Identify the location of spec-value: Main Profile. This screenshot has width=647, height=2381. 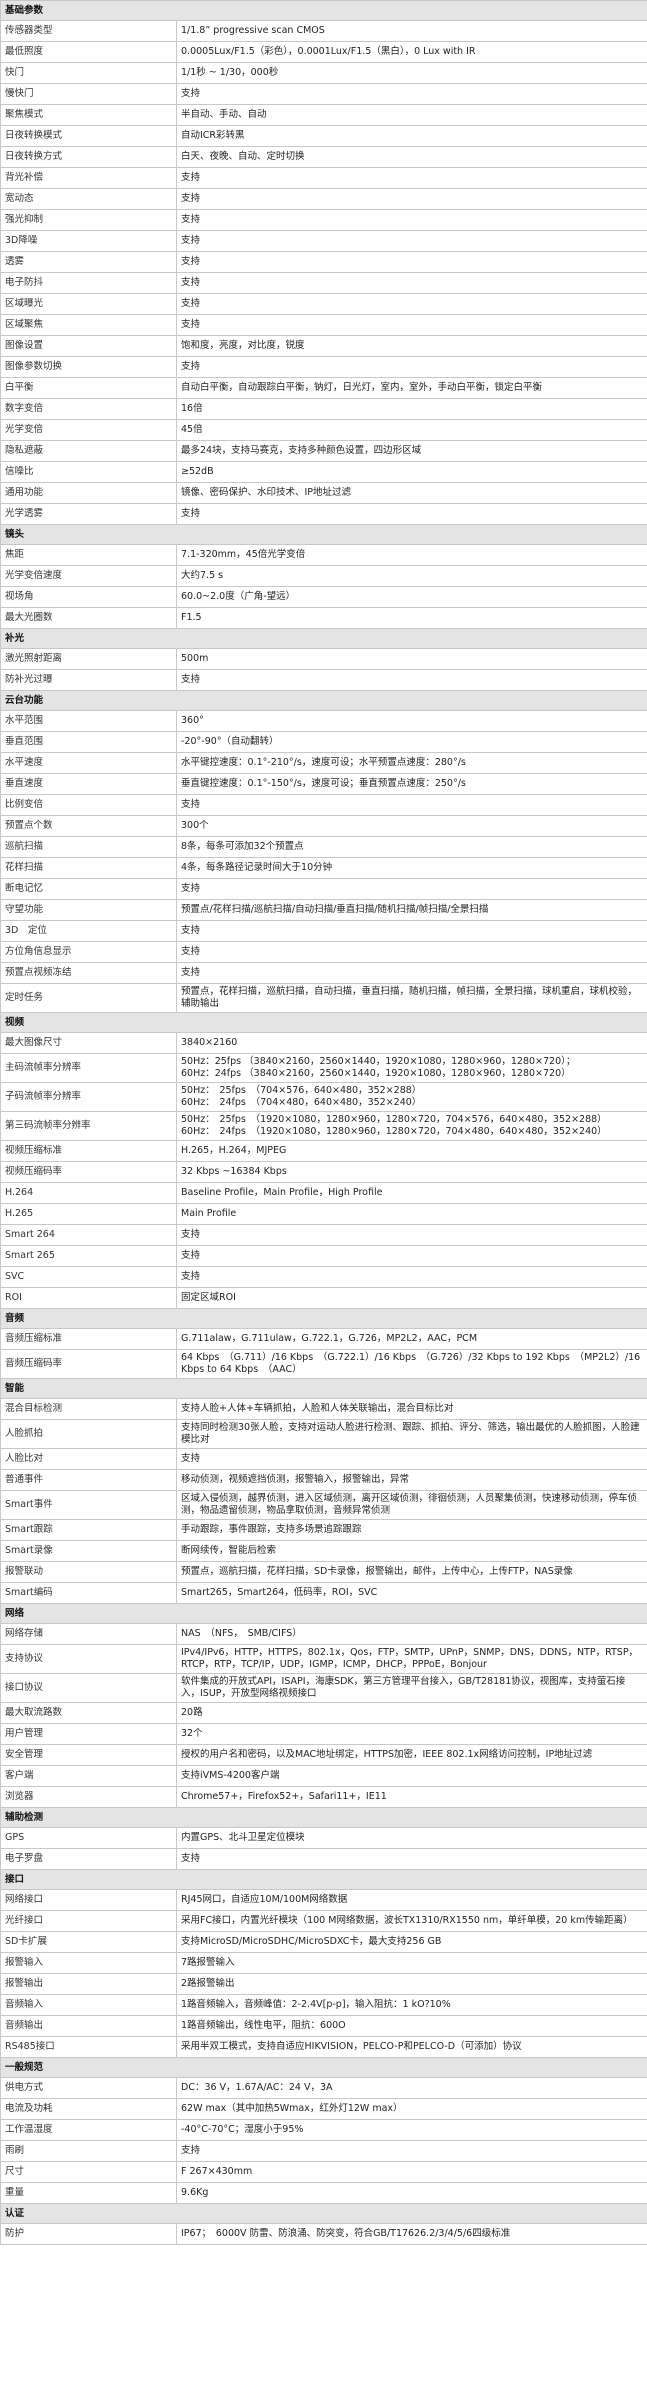
(411, 1214).